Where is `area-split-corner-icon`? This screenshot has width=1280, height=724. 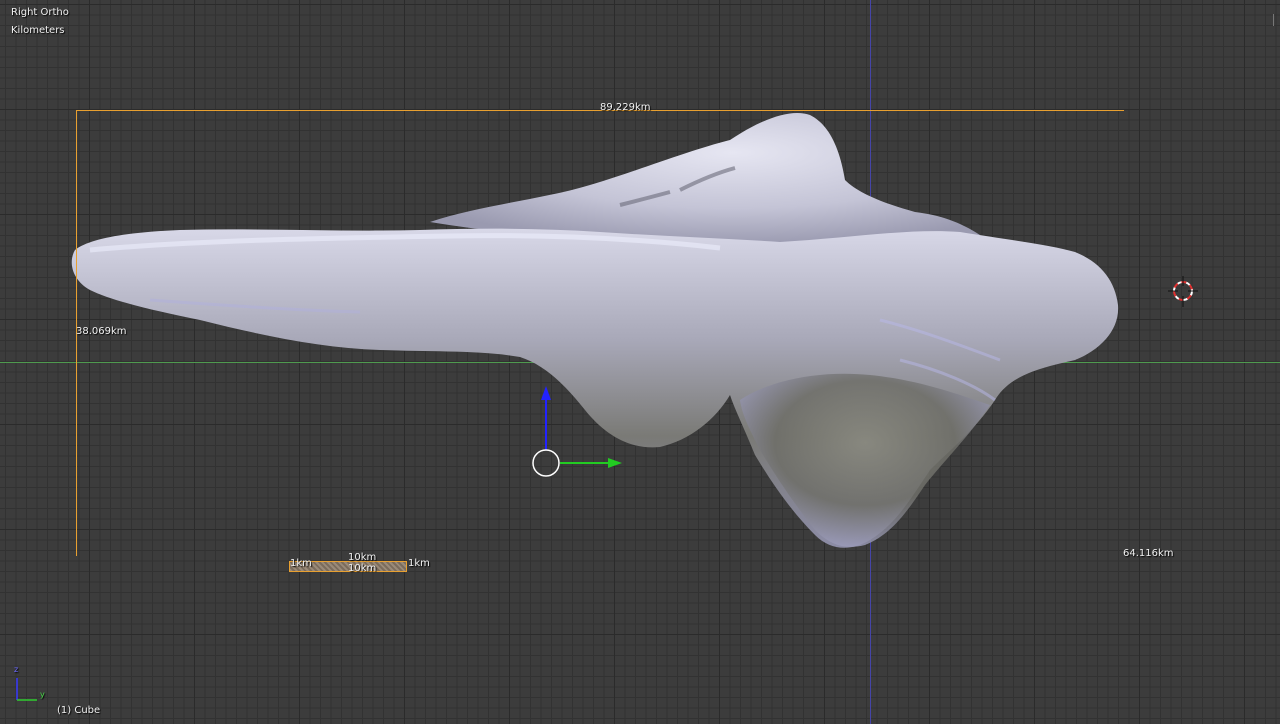
area-split-corner-icon is located at coordinates (1276, 20).